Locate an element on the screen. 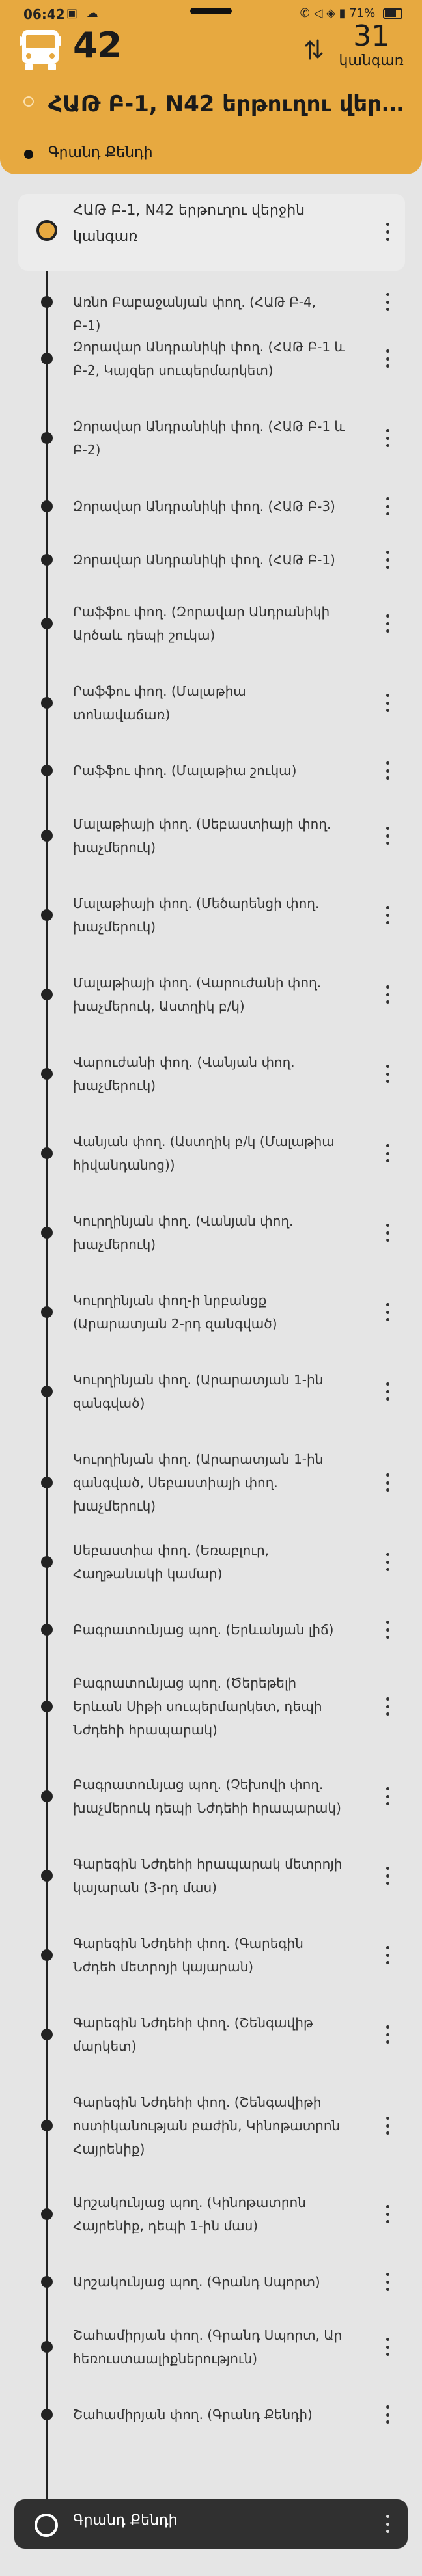 The width and height of the screenshot is (422, 2576). status-indicators: ✆ ◁ ◈ ▮ 71% is located at coordinates (351, 14).